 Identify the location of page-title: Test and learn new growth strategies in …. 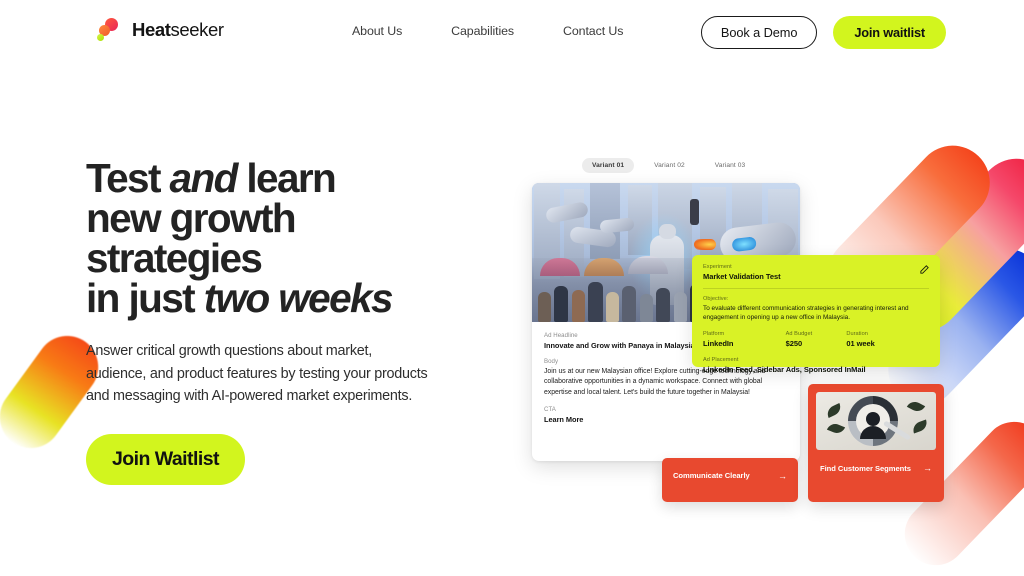
(266, 239).